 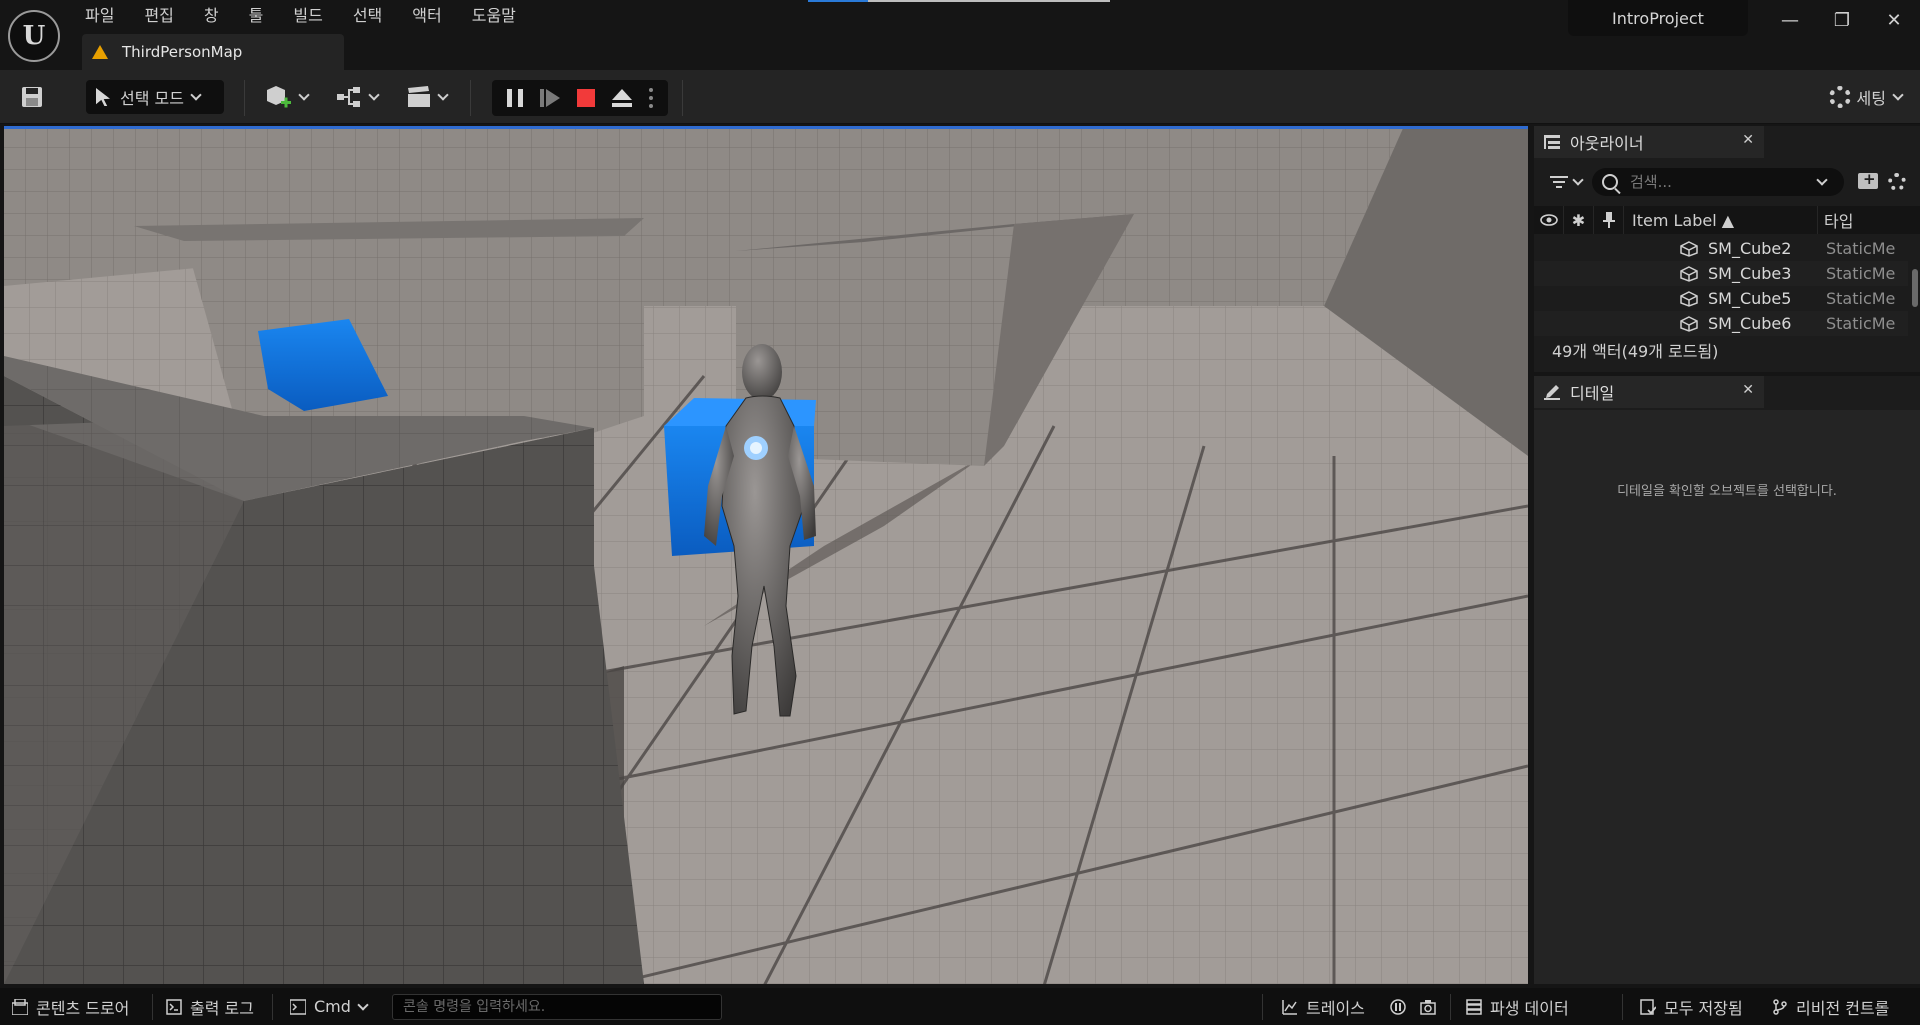 What do you see at coordinates (1868, 179) in the screenshot?
I see `add-folder-icon` at bounding box center [1868, 179].